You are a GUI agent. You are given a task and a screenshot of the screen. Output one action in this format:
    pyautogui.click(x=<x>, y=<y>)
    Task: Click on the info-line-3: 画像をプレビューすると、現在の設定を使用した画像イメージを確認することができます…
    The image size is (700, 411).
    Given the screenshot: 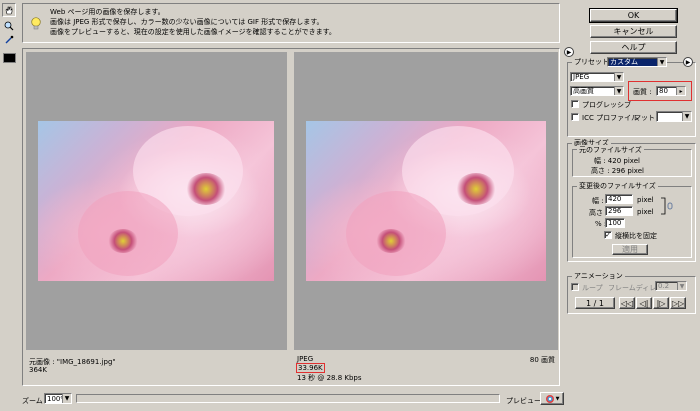 What is the action you would take?
    pyautogui.click(x=193, y=32)
    